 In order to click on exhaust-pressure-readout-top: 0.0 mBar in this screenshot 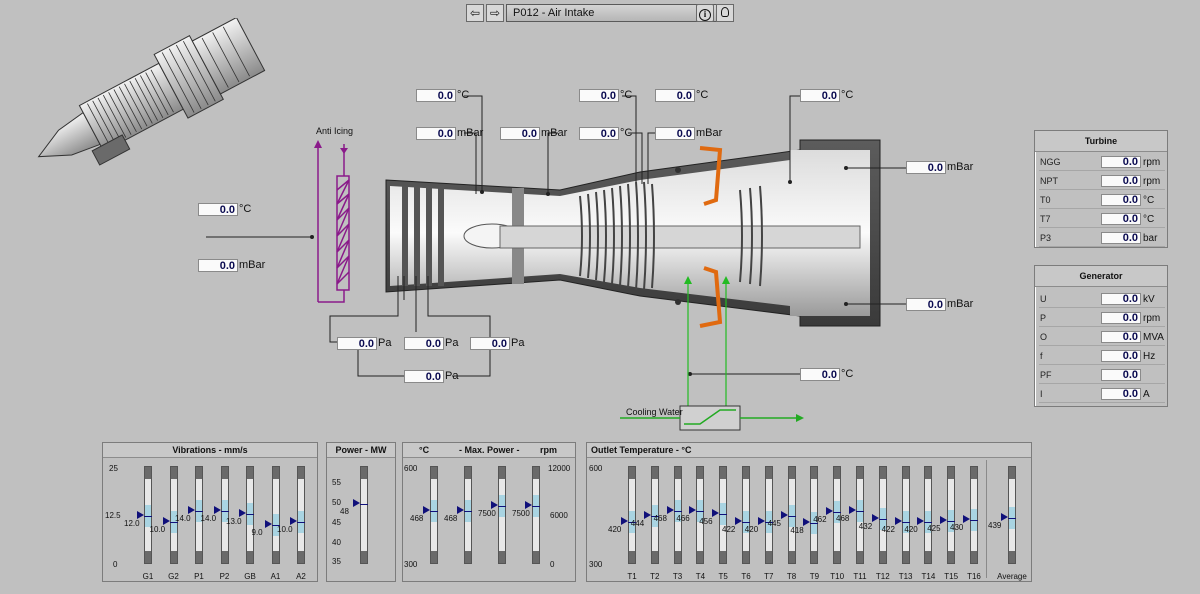, I will do `click(939, 167)`.